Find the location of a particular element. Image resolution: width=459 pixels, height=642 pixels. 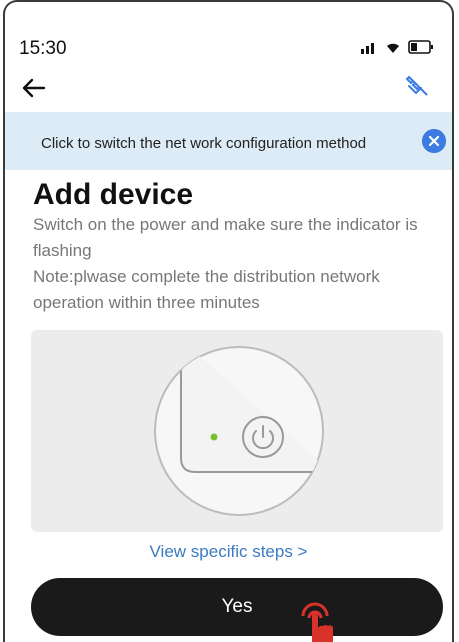

wifi-icon is located at coordinates (393, 48).